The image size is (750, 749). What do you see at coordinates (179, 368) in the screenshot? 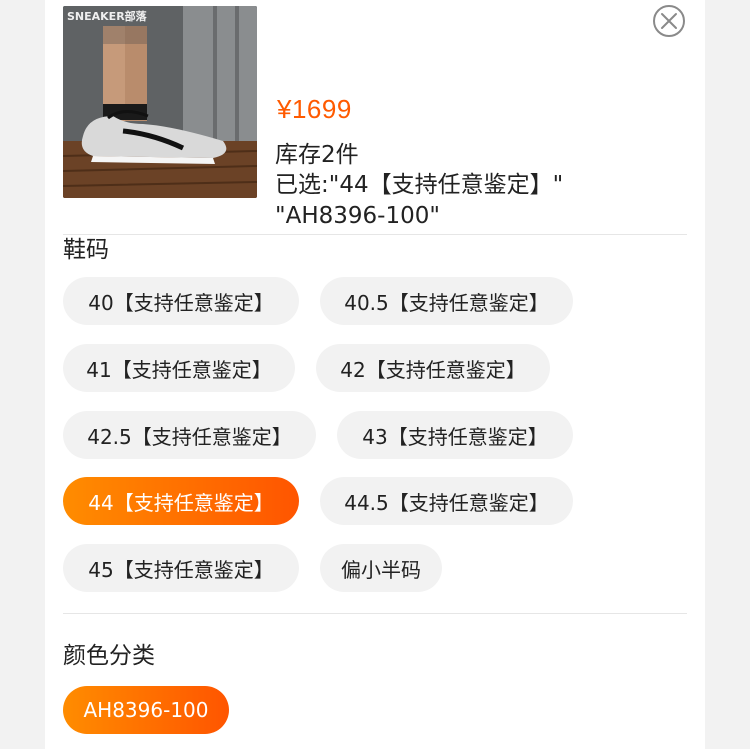
I see `size-option: 41【支持任意鉴定】` at bounding box center [179, 368].